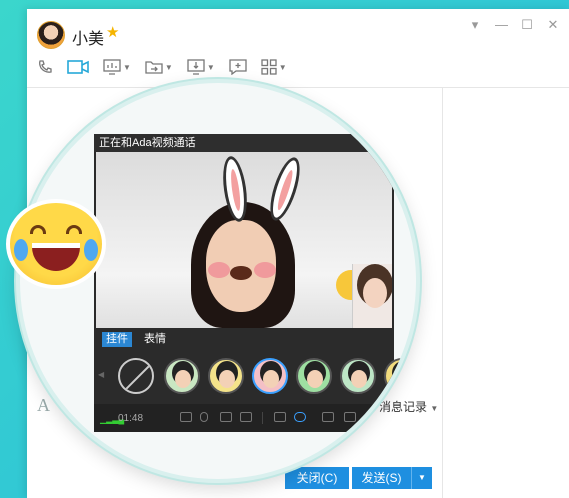 This screenshot has height=498, width=569. Describe the element at coordinates (113, 32) in the screenshot. I see `vip-star-icon: ★` at that location.